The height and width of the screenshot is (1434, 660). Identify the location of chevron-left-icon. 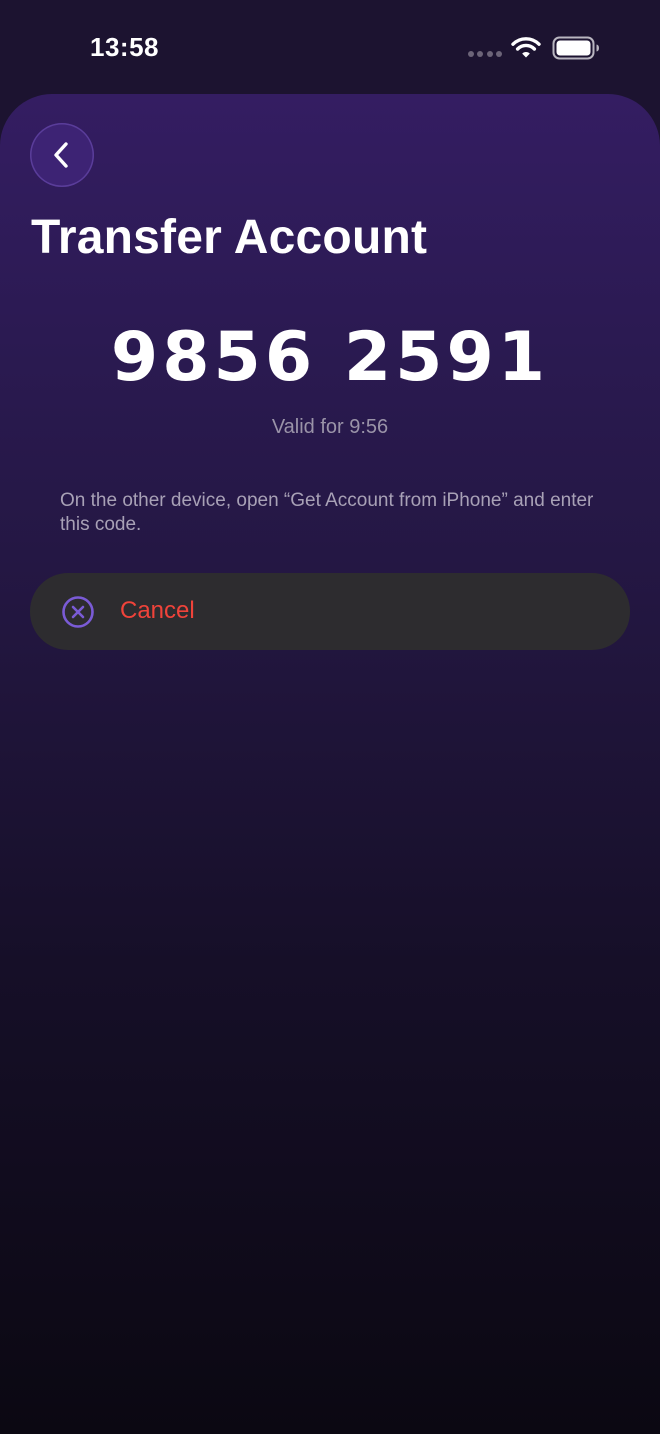
(61, 155).